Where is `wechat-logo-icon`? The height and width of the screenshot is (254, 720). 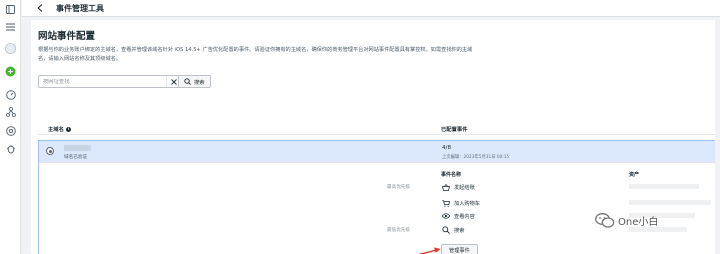 wechat-logo-icon is located at coordinates (605, 220).